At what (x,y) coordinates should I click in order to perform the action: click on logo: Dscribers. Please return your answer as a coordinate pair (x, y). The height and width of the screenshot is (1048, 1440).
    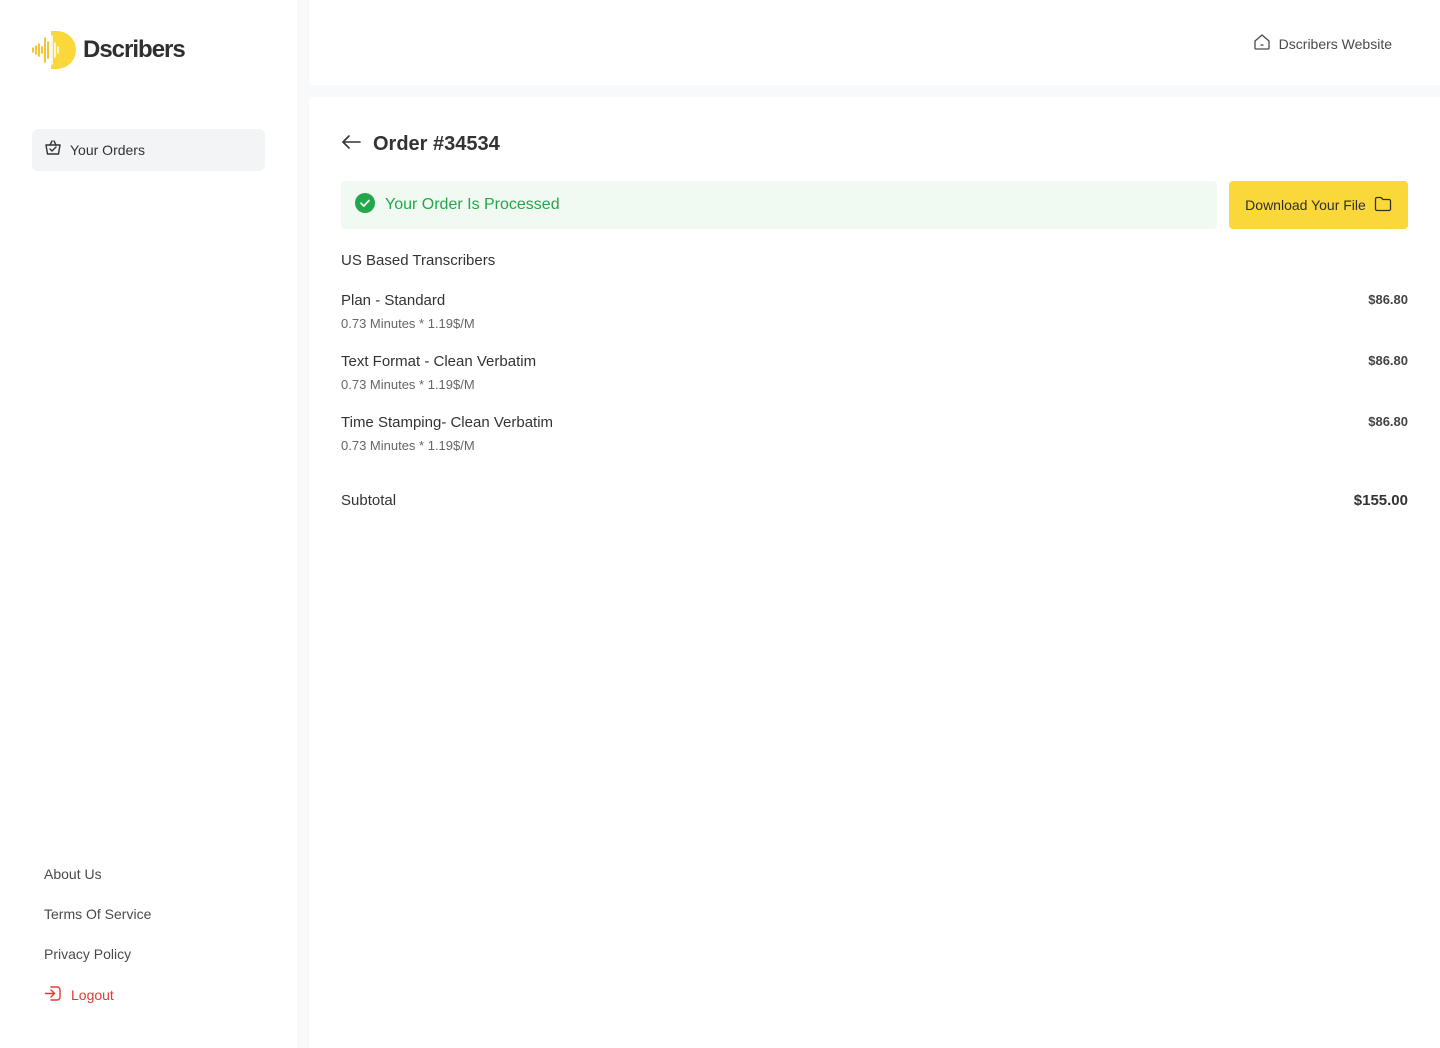
    Looking at the image, I should click on (108, 50).